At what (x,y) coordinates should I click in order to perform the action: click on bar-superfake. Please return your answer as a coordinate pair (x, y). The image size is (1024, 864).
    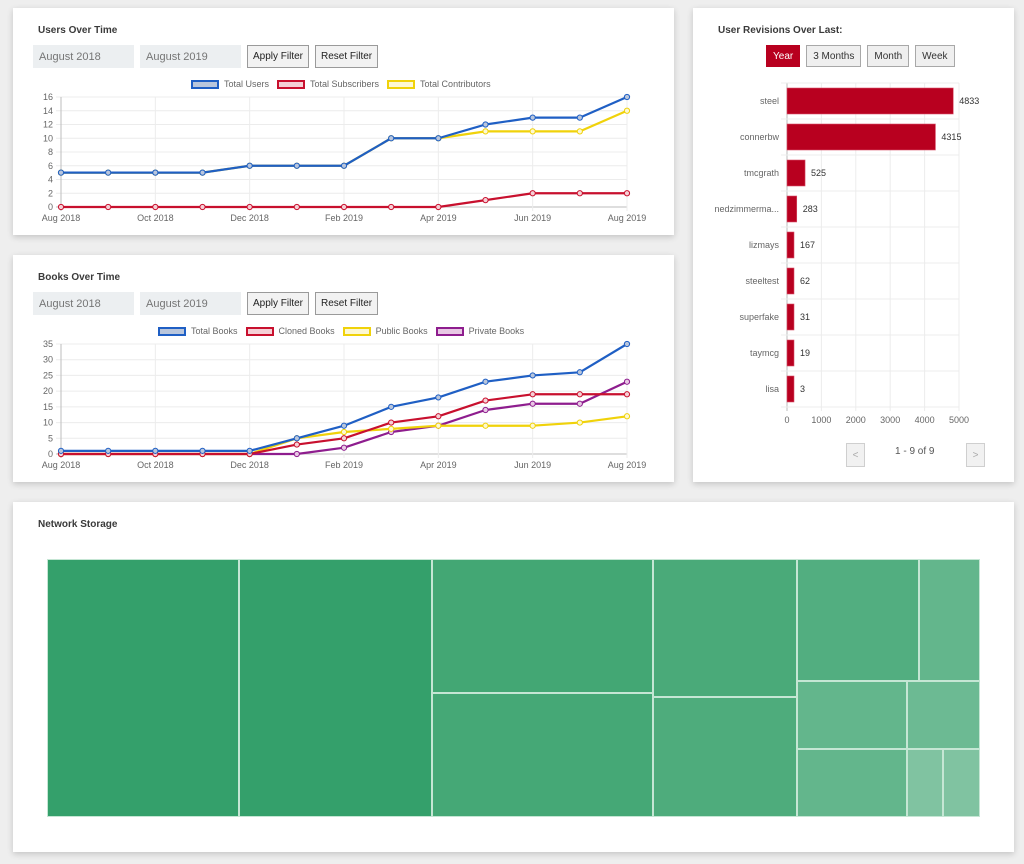
    Looking at the image, I should click on (790, 317).